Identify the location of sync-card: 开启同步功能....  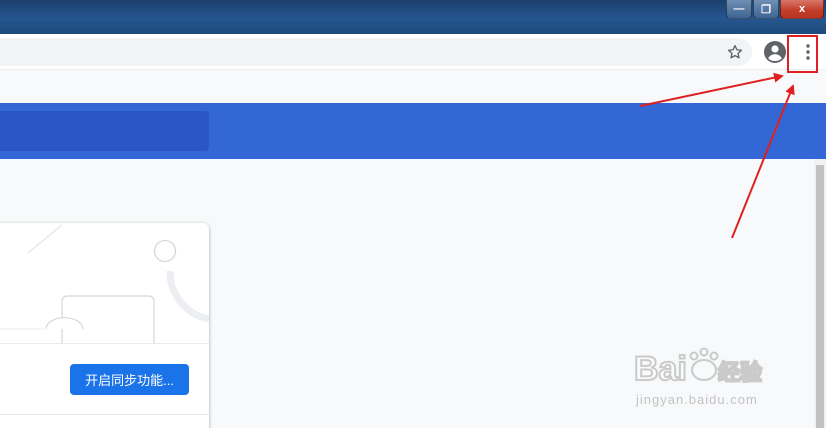
(104, 325).